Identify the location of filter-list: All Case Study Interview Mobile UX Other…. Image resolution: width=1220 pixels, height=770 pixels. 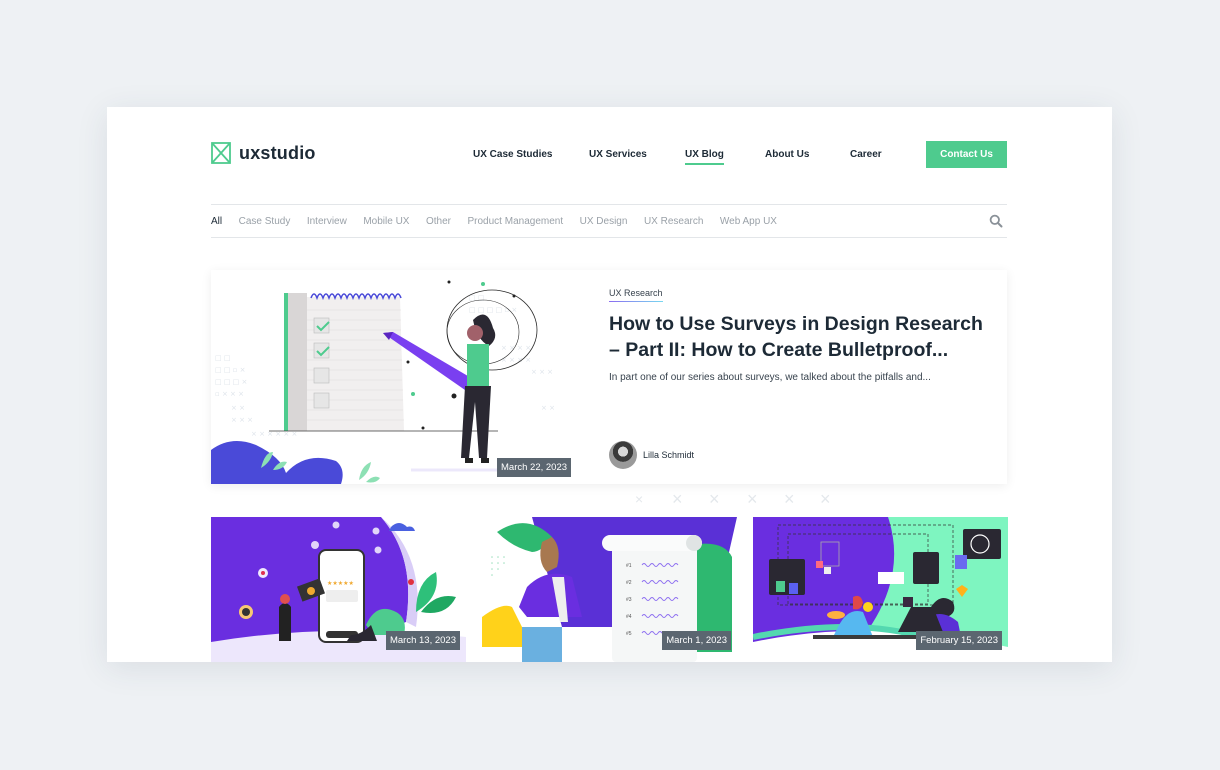
(502, 221).